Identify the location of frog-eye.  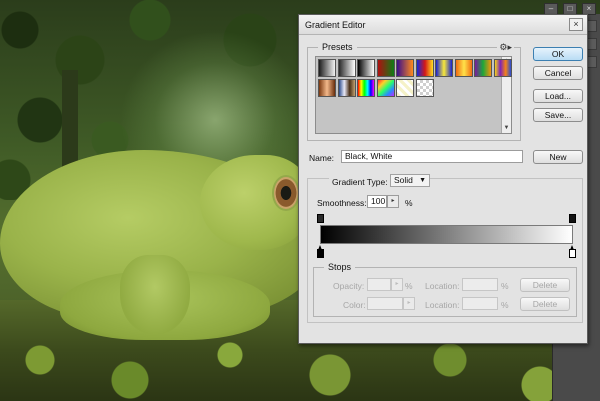
(286, 193).